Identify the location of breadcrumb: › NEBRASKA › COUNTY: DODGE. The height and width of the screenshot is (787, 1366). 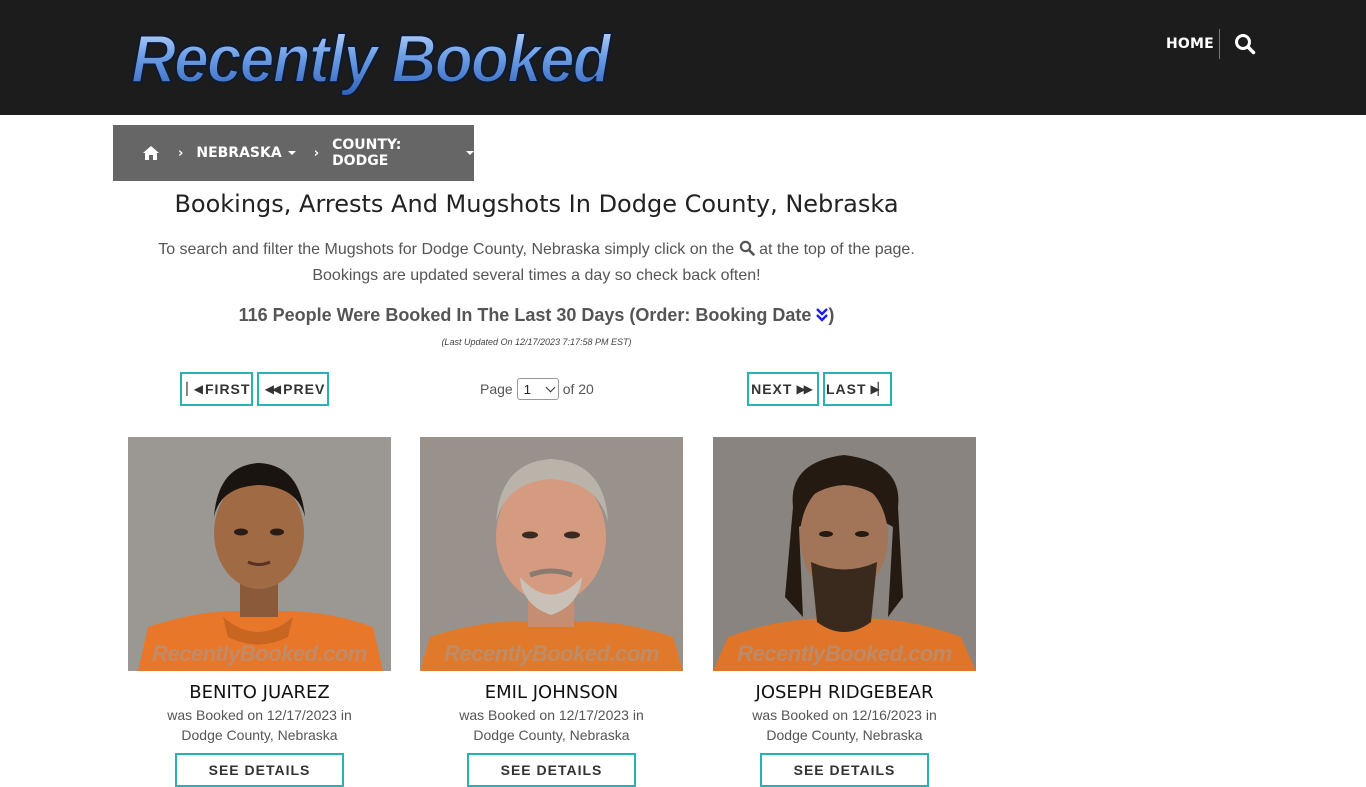
(293, 153).